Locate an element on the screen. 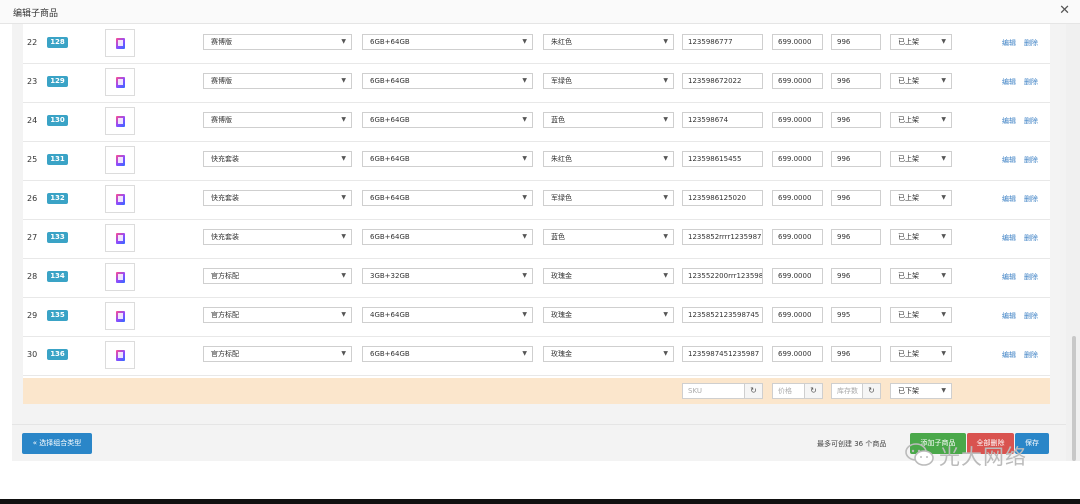 The width and height of the screenshot is (1080, 504). stock-input: 995 is located at coordinates (856, 315).